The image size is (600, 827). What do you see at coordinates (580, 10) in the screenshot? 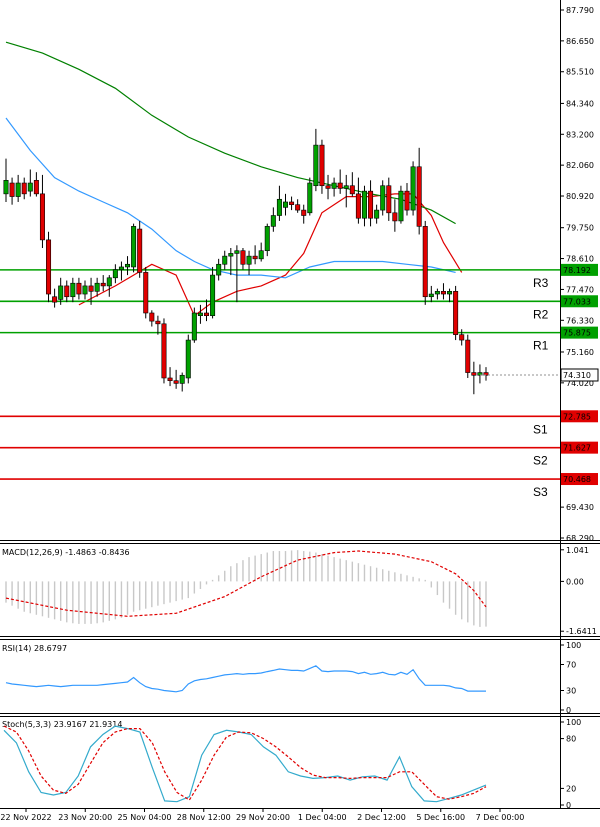
I see `price-tick-label: 87.790` at bounding box center [580, 10].